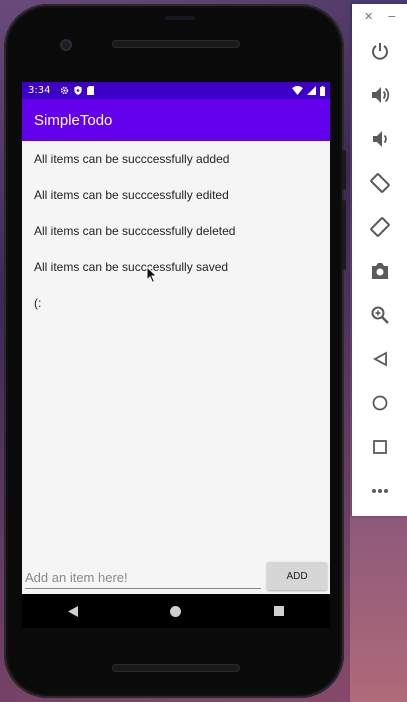 Image resolution: width=407 pixels, height=702 pixels. Describe the element at coordinates (78, 90) in the screenshot. I see `shield-icon` at that location.